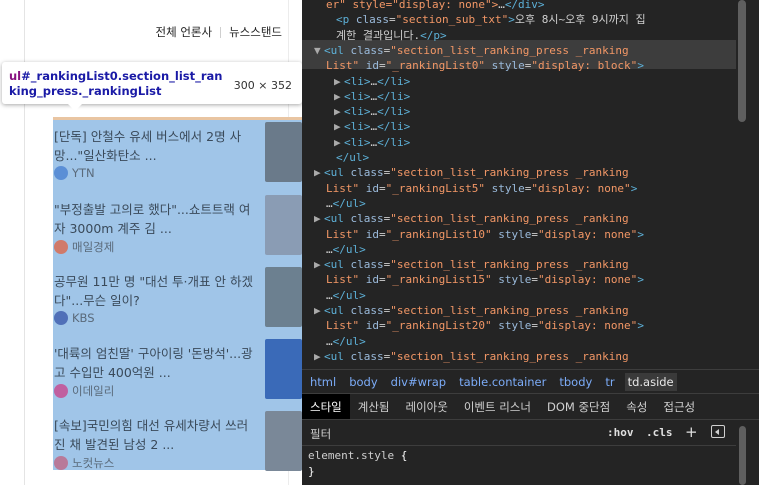 Image resolution: width=759 pixels, height=485 pixels. I want to click on news-item: 공무원 11만 명 "대선 투·개표 안 하겠다"...무슨 일이? KBS, so click(177, 301).